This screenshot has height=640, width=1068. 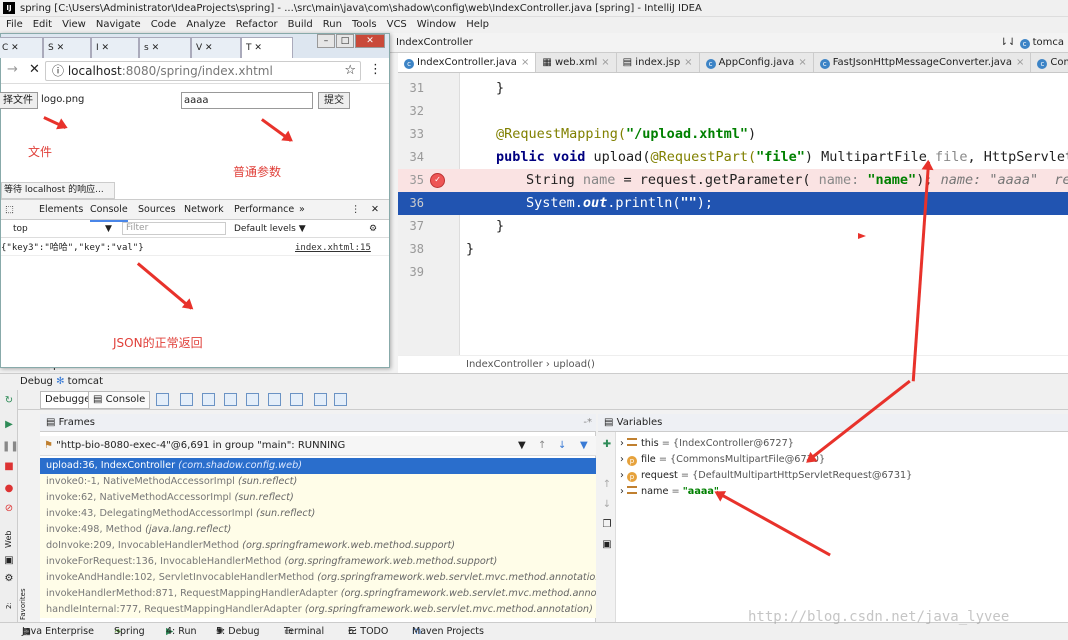 I want to click on menu-analyze: Analyze, so click(x=205, y=24).